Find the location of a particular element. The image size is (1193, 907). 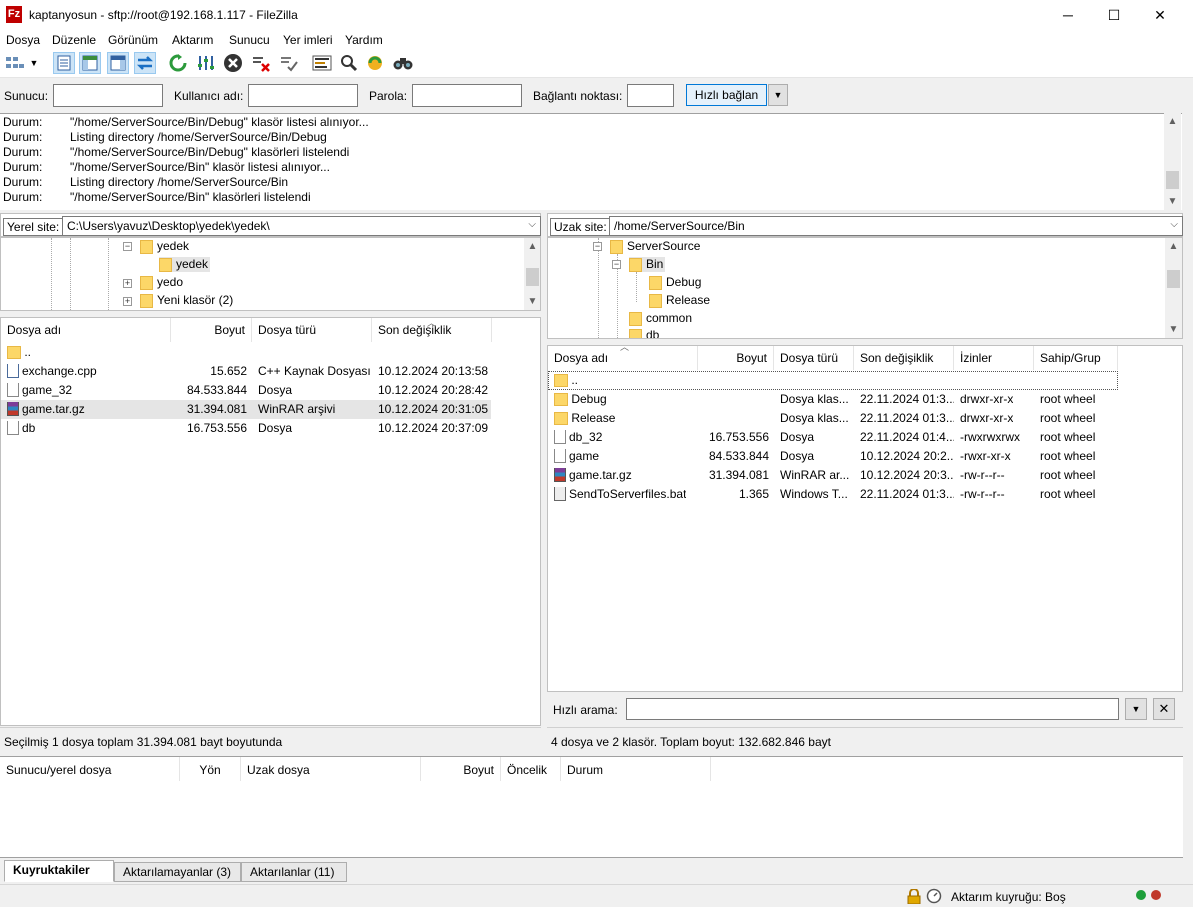

search-options-dropdown-icon: ▼ is located at coordinates (1136, 709).